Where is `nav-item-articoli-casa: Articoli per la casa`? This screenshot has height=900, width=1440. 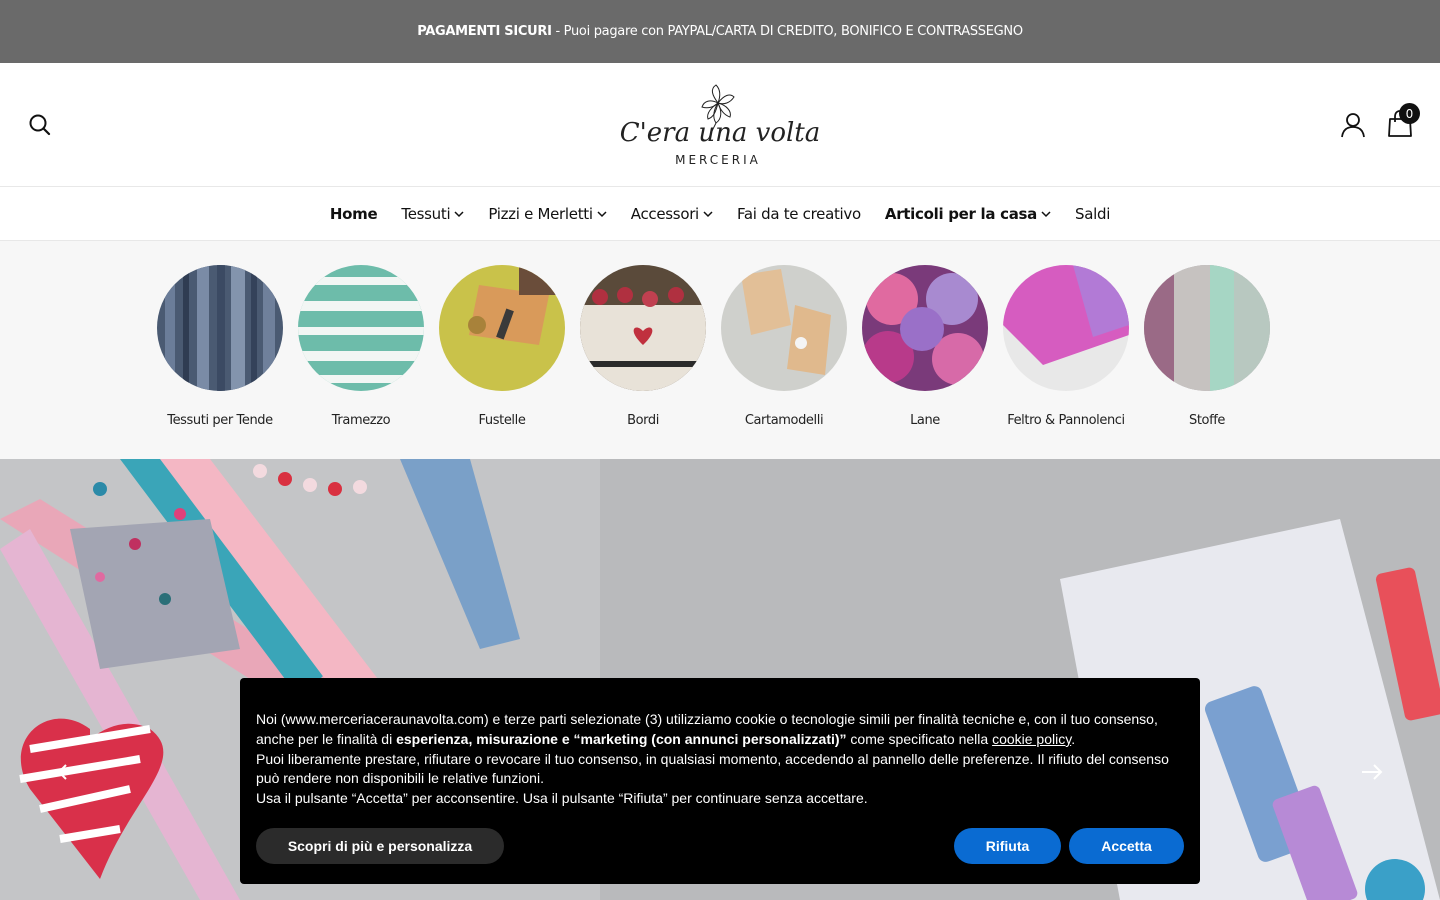
nav-item-articoli-casa: Articoli per la casa is located at coordinates (968, 214).